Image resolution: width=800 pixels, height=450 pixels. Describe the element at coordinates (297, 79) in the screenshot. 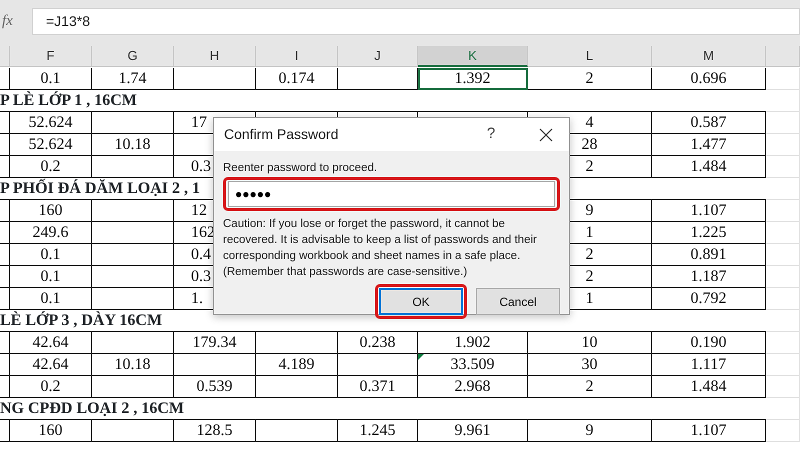

I see `table-cell: 0.174` at that location.